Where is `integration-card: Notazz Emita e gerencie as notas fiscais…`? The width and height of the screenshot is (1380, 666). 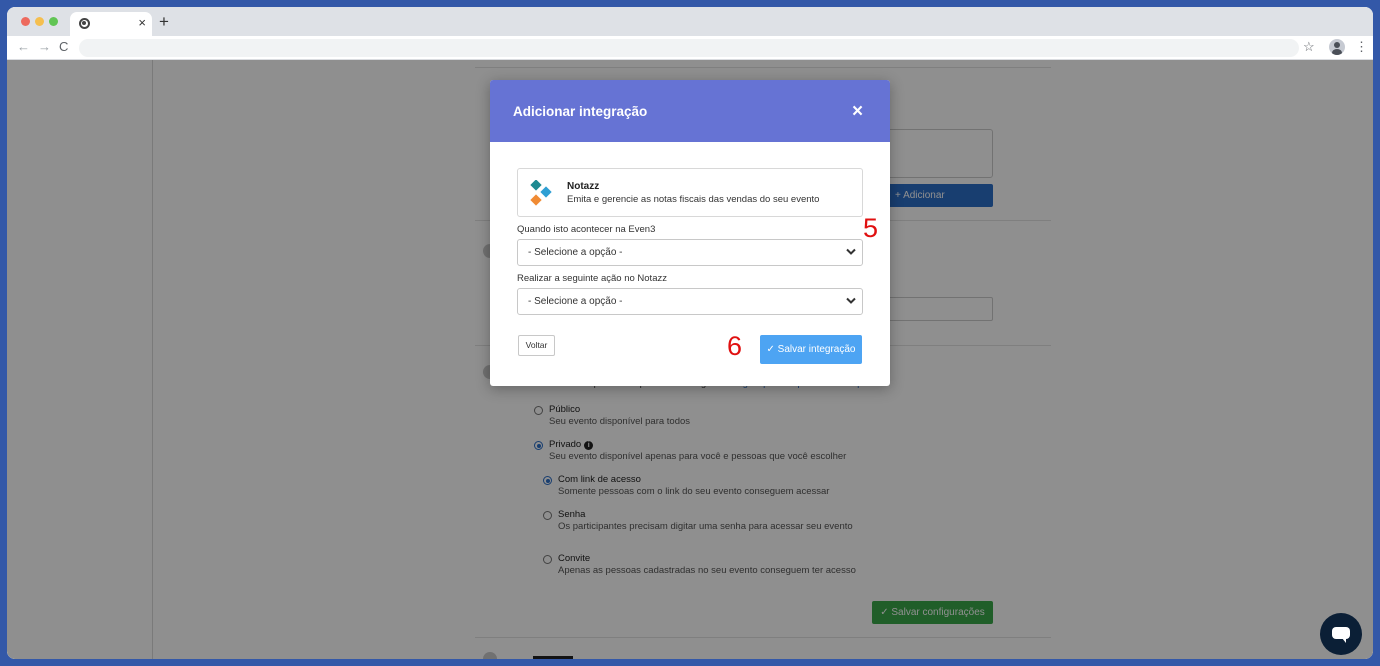
integration-card: Notazz Emita e gerencie as notas fiscais… is located at coordinates (690, 192).